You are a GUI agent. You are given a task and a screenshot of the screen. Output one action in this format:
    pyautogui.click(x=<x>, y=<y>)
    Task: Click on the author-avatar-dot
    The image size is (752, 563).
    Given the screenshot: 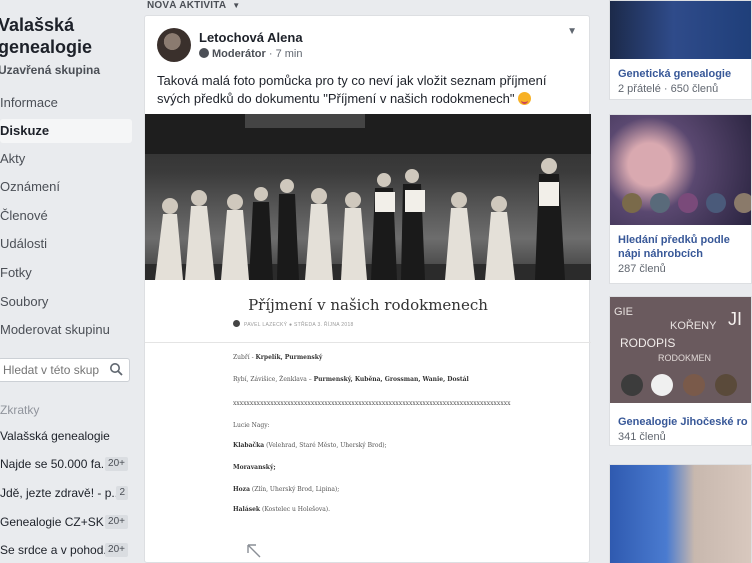 What is the action you would take?
    pyautogui.click(x=236, y=323)
    